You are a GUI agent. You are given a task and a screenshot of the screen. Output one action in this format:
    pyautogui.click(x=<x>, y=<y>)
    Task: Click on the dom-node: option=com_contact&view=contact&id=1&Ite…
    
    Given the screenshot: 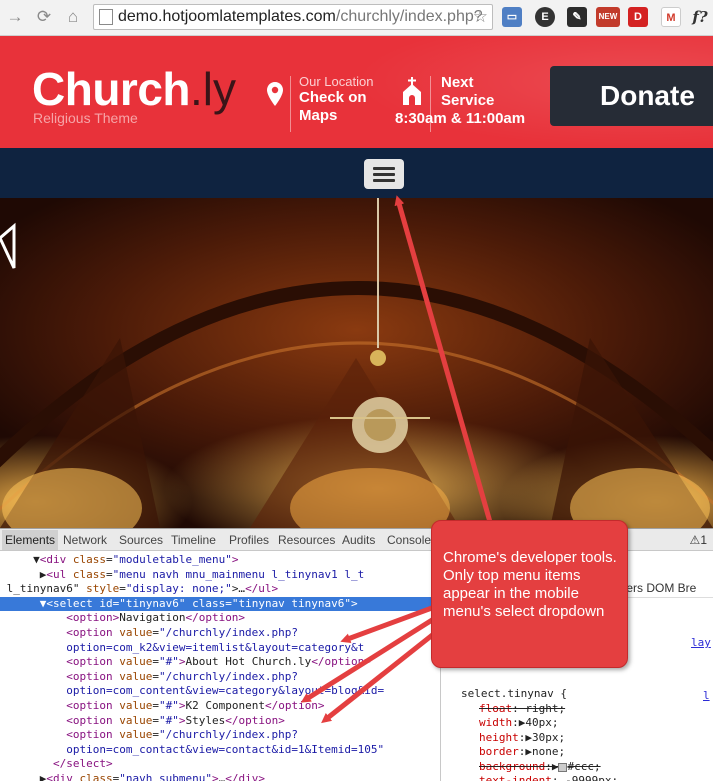 What is the action you would take?
    pyautogui.click(x=220, y=750)
    